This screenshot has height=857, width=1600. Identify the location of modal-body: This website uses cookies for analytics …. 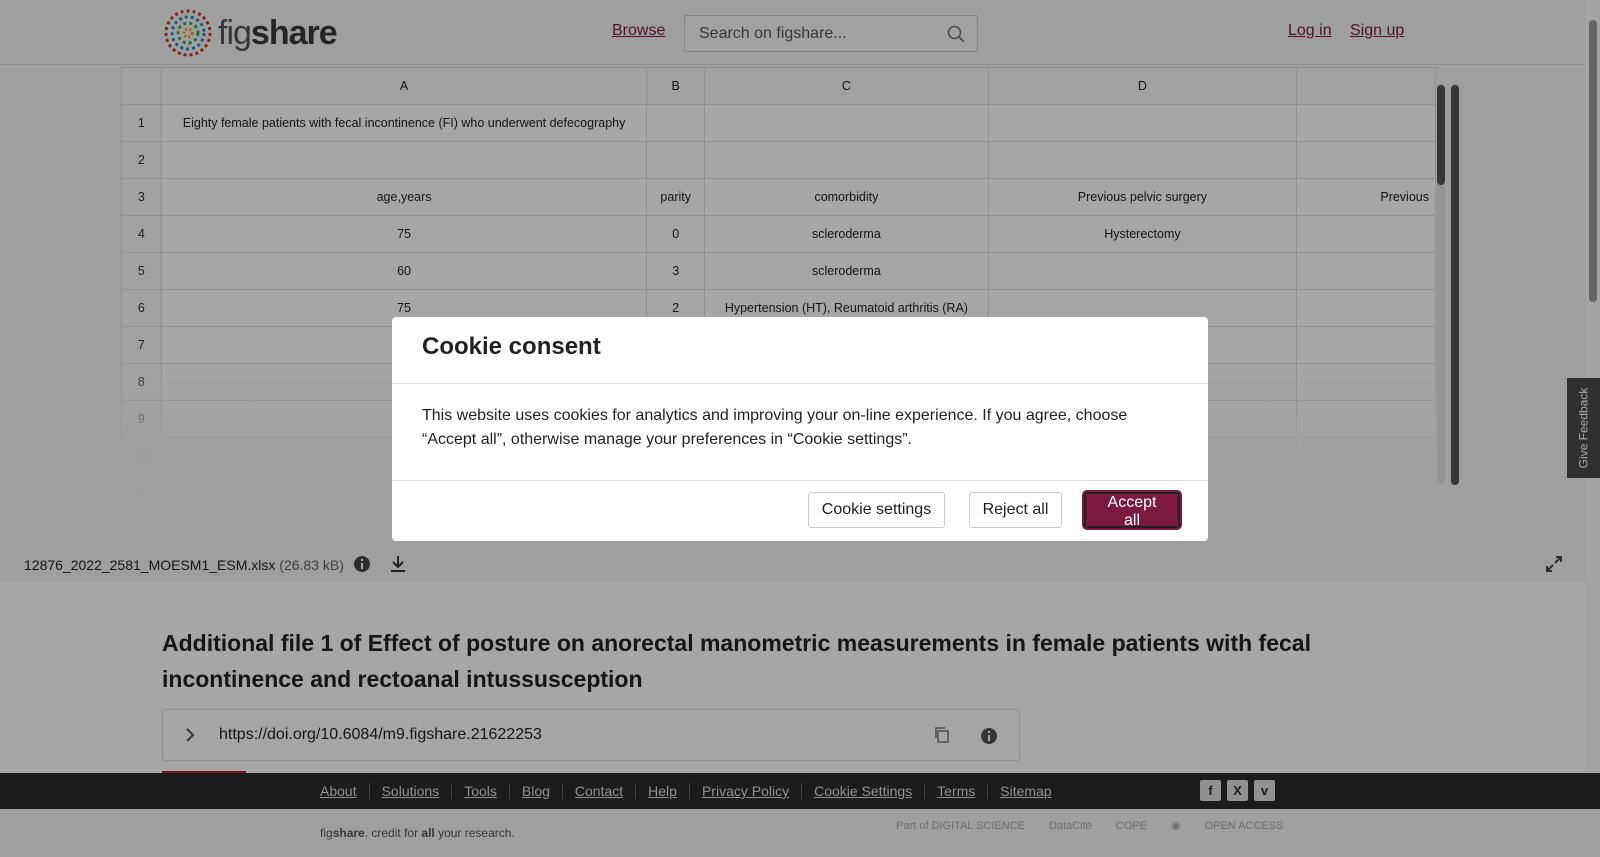
(800, 432).